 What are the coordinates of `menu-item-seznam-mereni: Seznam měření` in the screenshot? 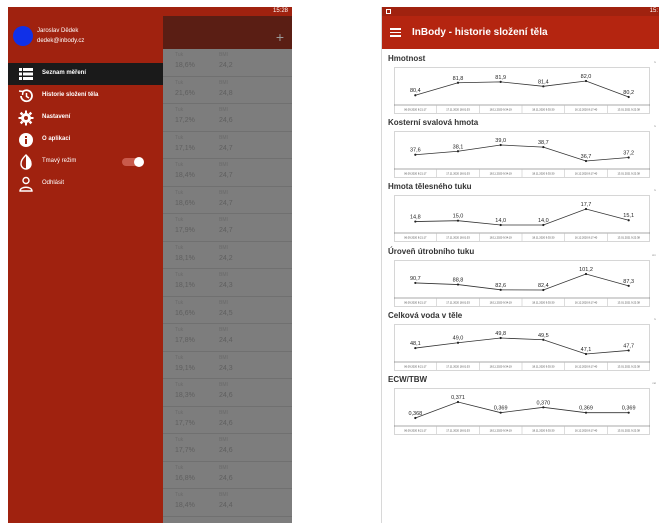 It's located at (85, 74).